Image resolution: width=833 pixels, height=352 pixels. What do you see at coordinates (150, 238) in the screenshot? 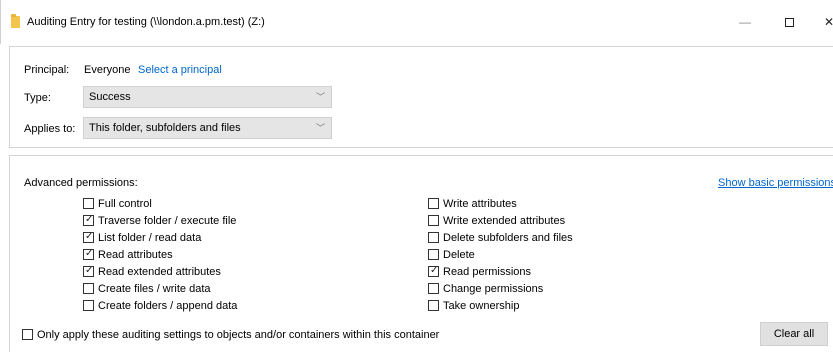
I see `perm-label: List folder / read data` at bounding box center [150, 238].